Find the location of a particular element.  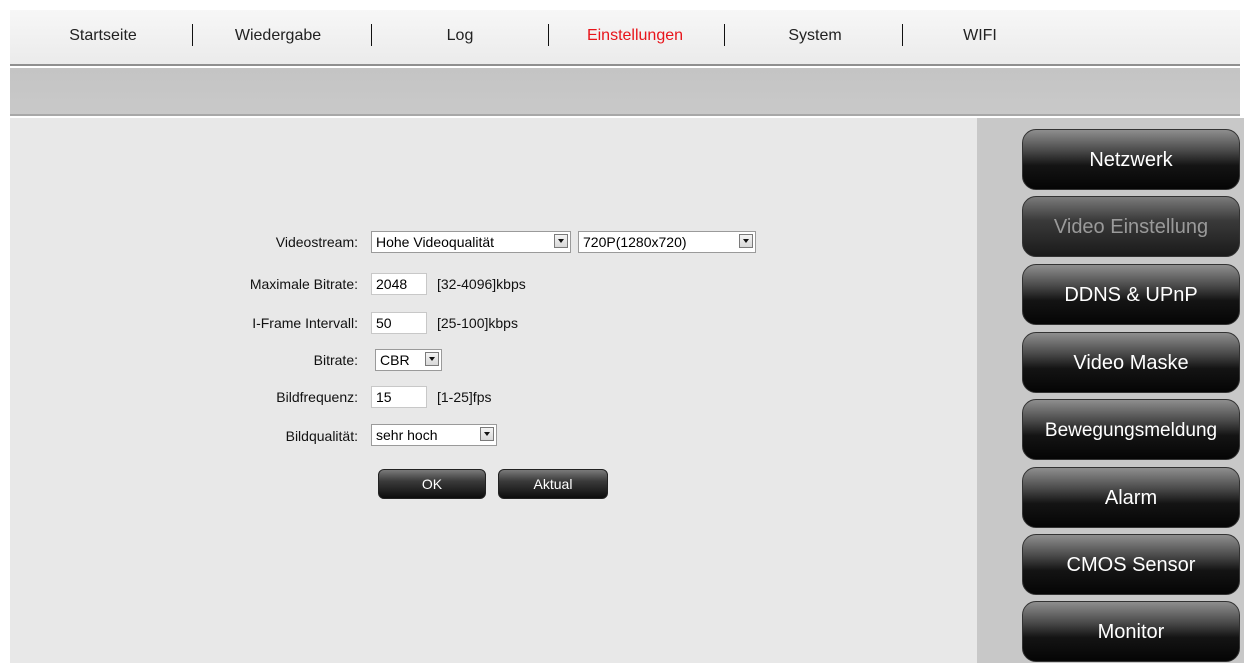

sidebar-item-video-einstellung: Video Einstellung is located at coordinates (1131, 226).